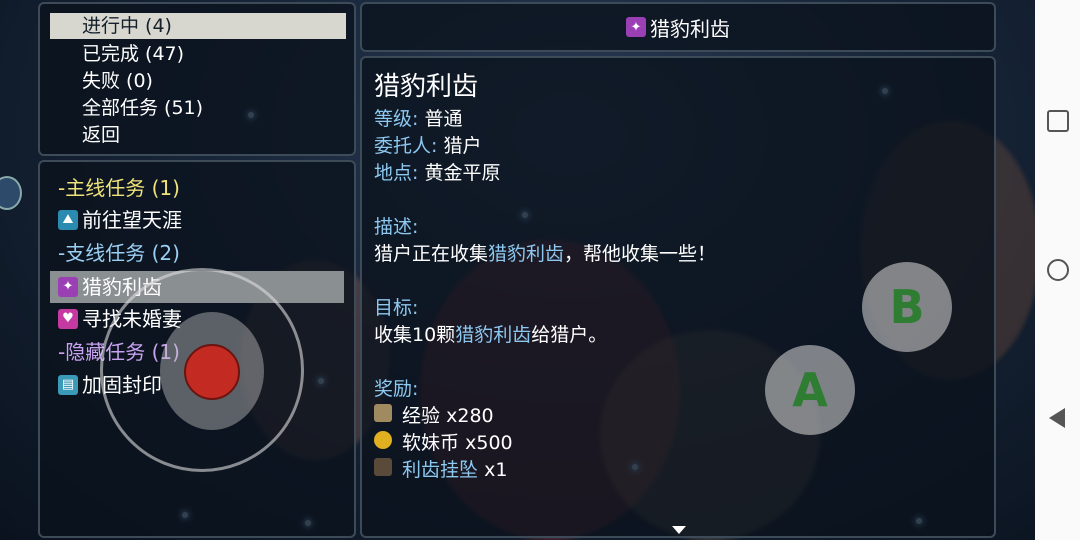 The image size is (1080, 540). Describe the element at coordinates (198, 54) in the screenshot. I see `tab-completed: 已完成 (47)` at that location.